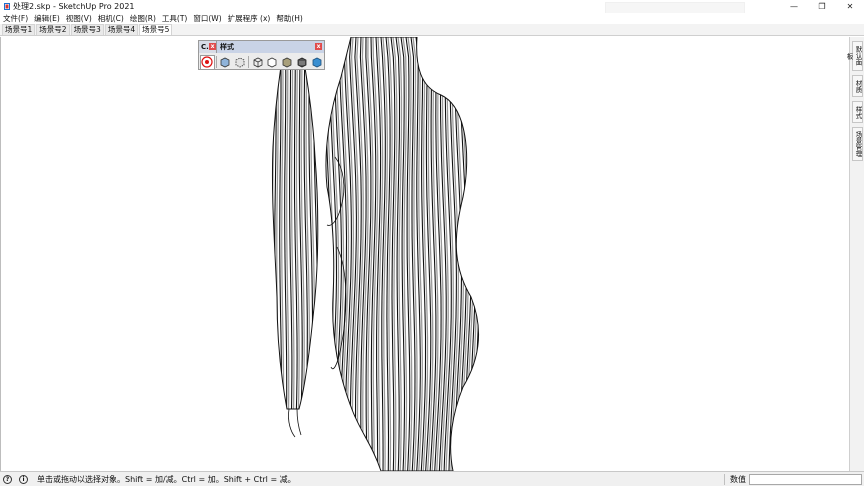 The height and width of the screenshot is (486, 864). I want to click on styles-toolbar-window: C. x 样式 x, so click(261, 55).